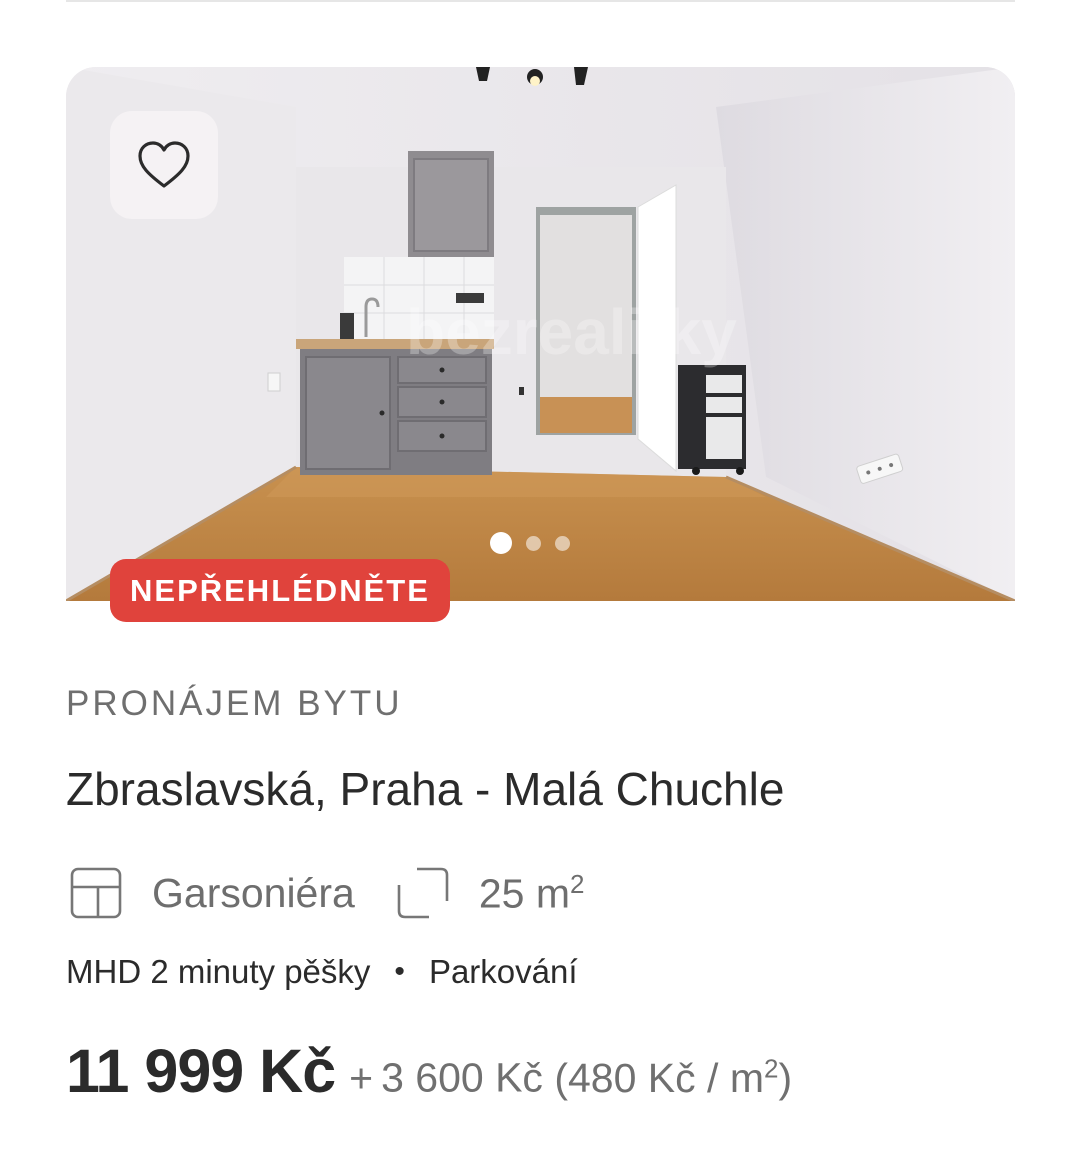 Image resolution: width=1080 pixels, height=1160 pixels. I want to click on feature-item: MHD 2 minuty pěšky, so click(218, 971).